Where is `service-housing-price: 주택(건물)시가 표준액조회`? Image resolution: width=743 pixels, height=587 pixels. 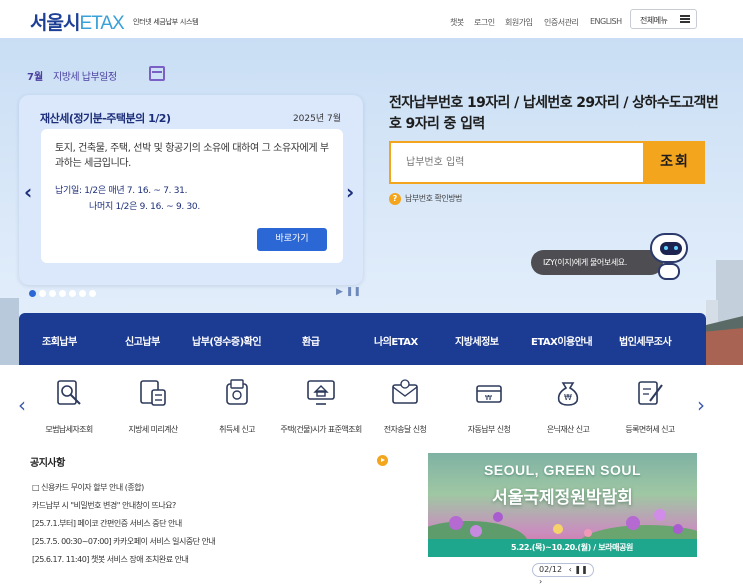
service-housing-price: 주택(건물)시가 표준액조회 is located at coordinates (321, 409).